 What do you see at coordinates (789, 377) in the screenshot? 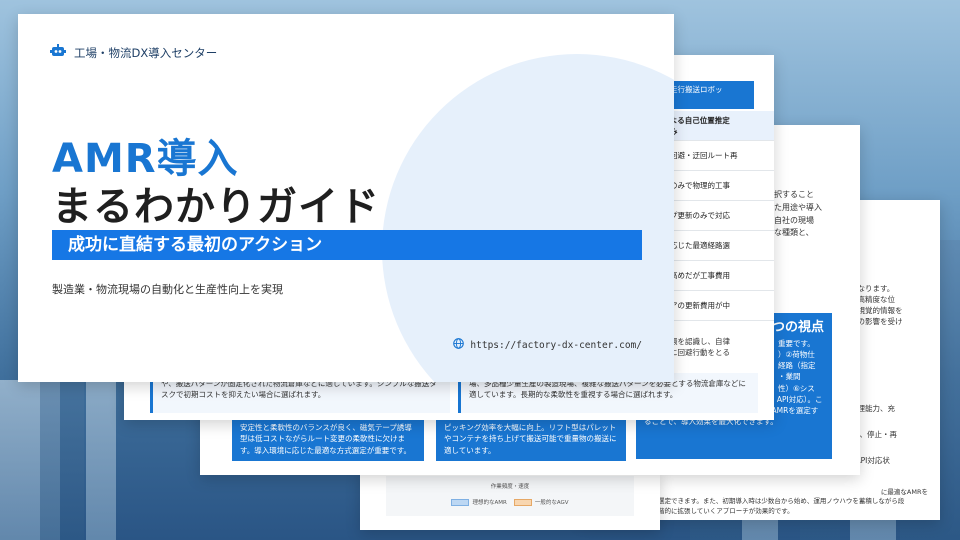
I see `box-line: ・業間` at bounding box center [789, 377].